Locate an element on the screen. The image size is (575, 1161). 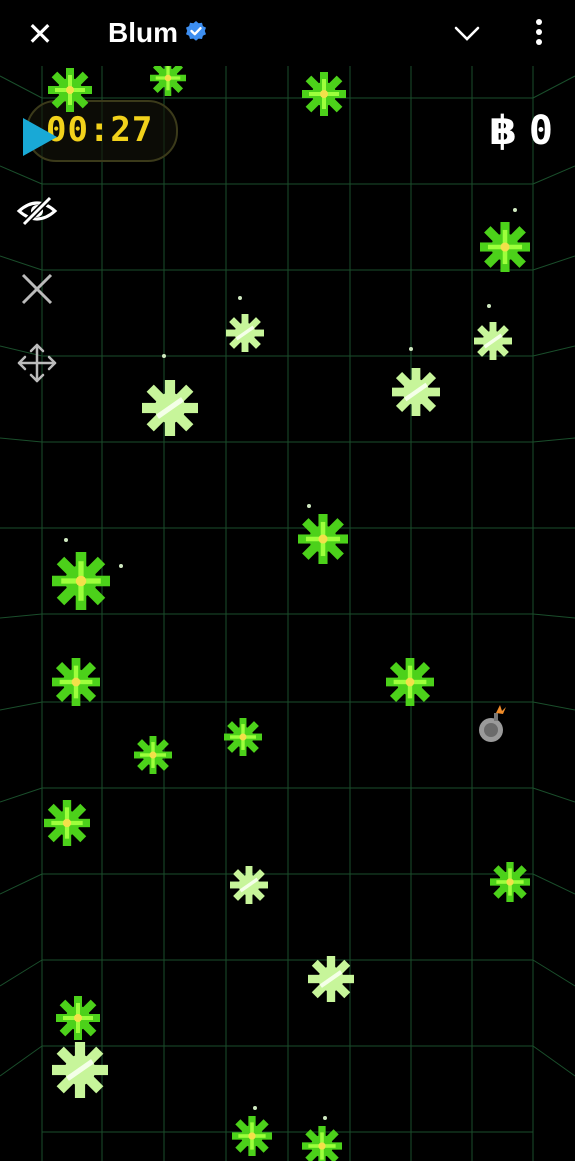
close-icon: ✕ is located at coordinates (40, 34).